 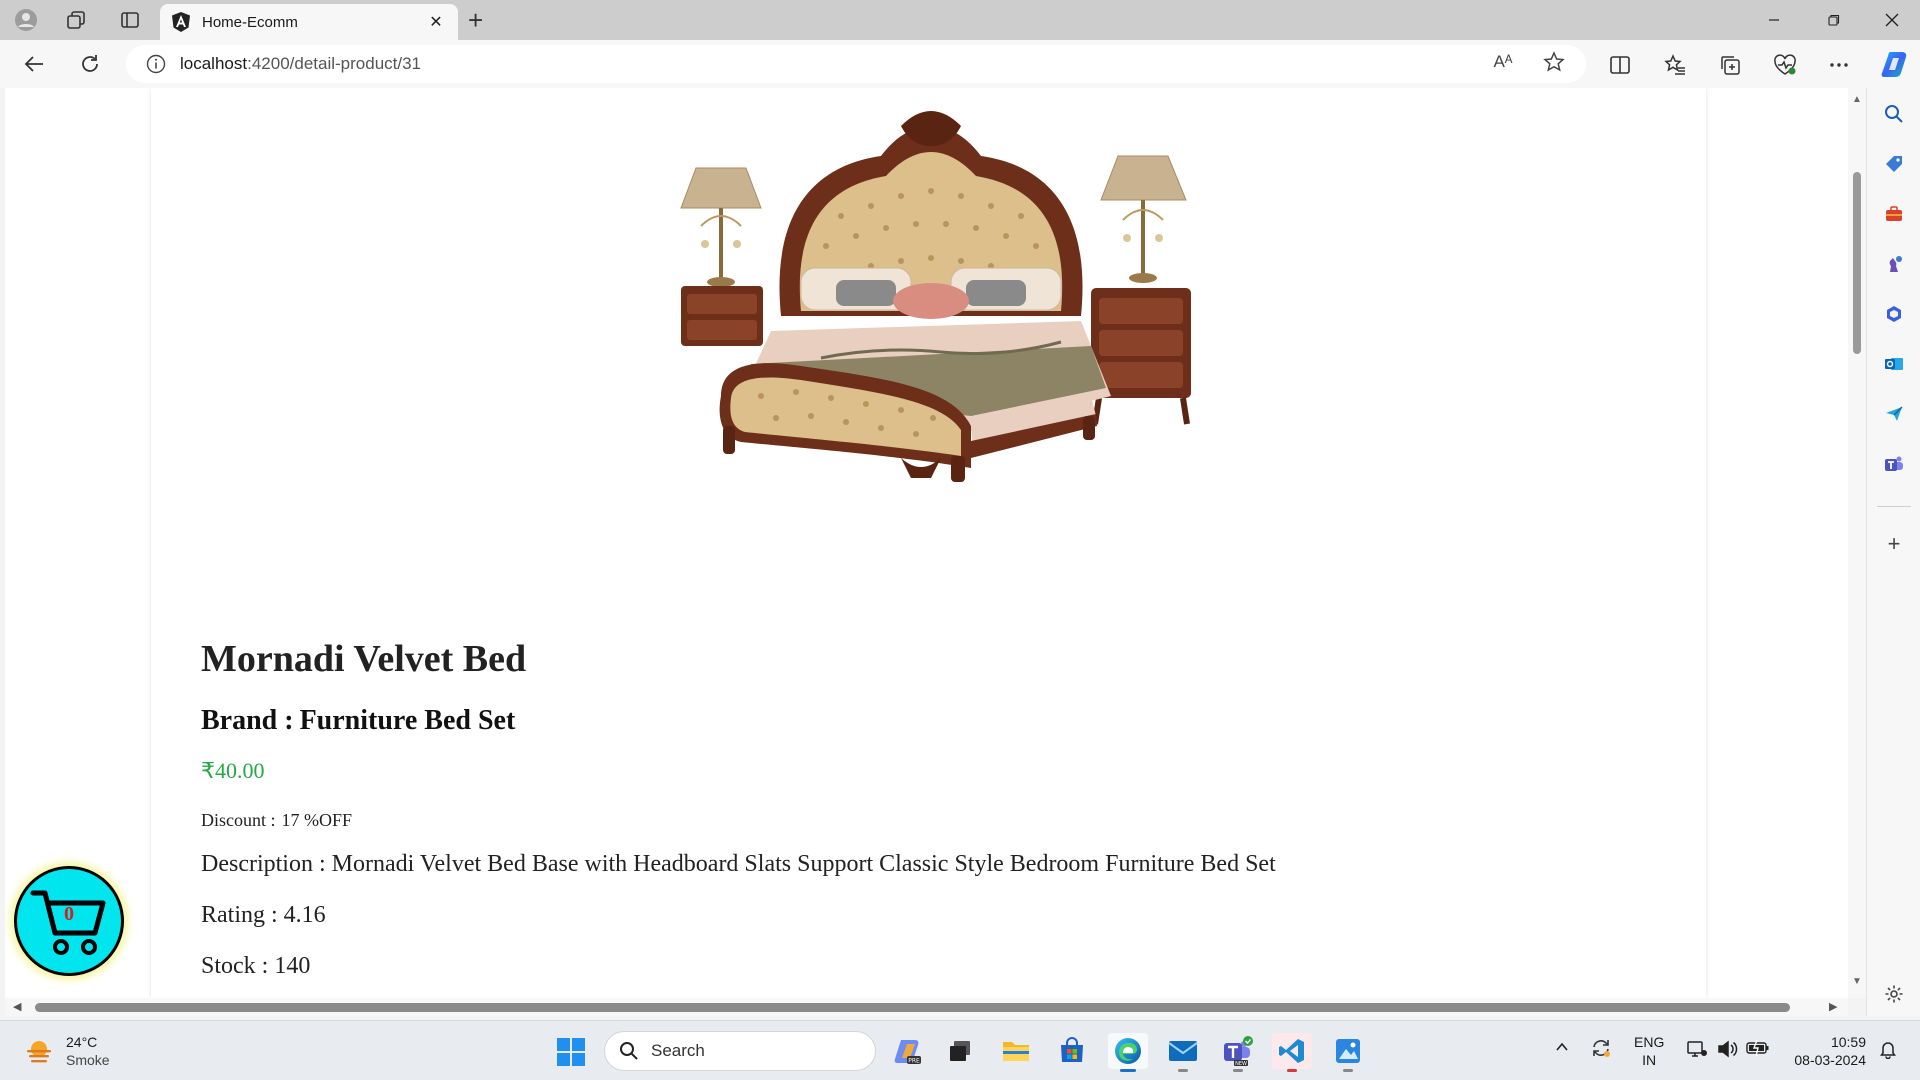 What do you see at coordinates (90, 64) in the screenshot?
I see `refresh-icon` at bounding box center [90, 64].